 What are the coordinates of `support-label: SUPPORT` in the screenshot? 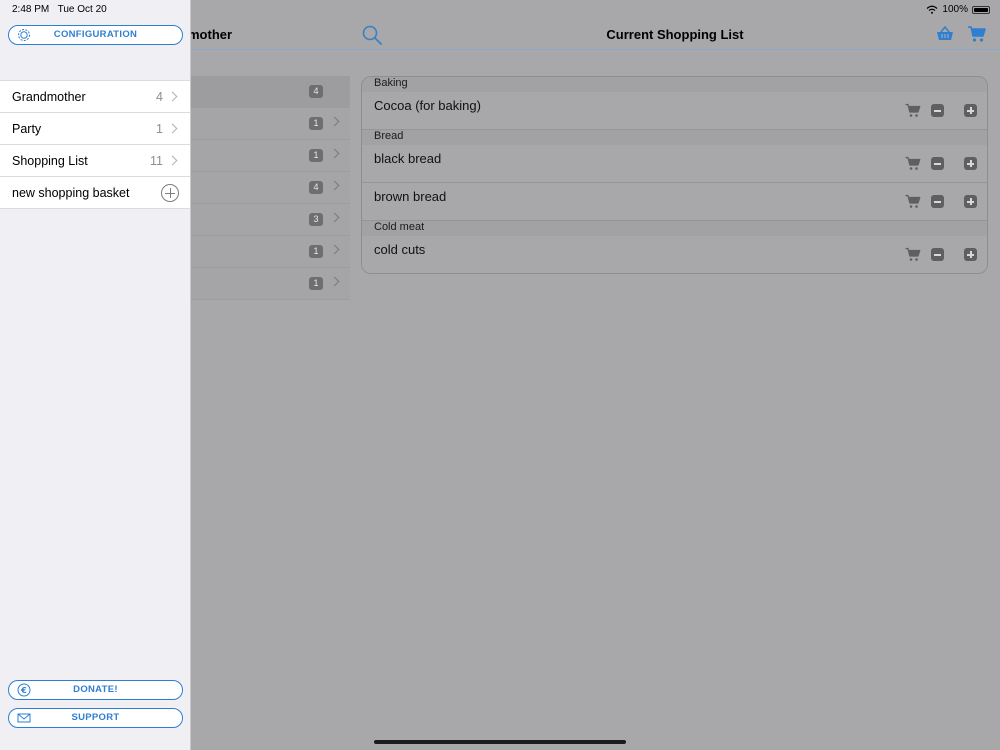 It's located at (95, 717).